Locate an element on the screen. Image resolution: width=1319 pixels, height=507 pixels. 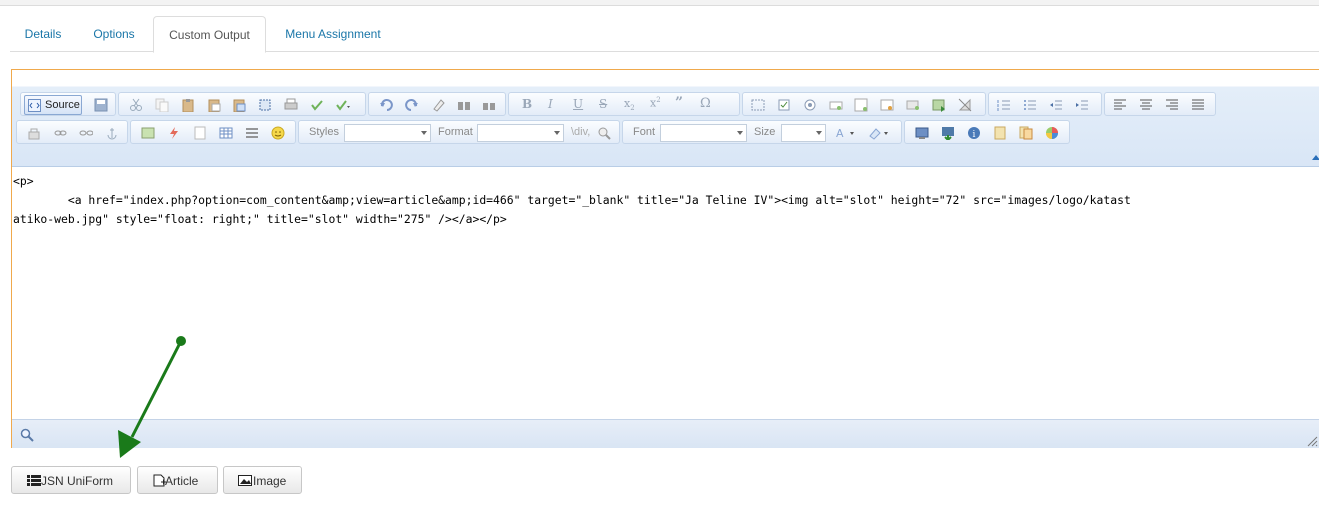
toolbar-row-1: Source B I U S x2 x2 ” Ω is located at coordinates (666, 104).